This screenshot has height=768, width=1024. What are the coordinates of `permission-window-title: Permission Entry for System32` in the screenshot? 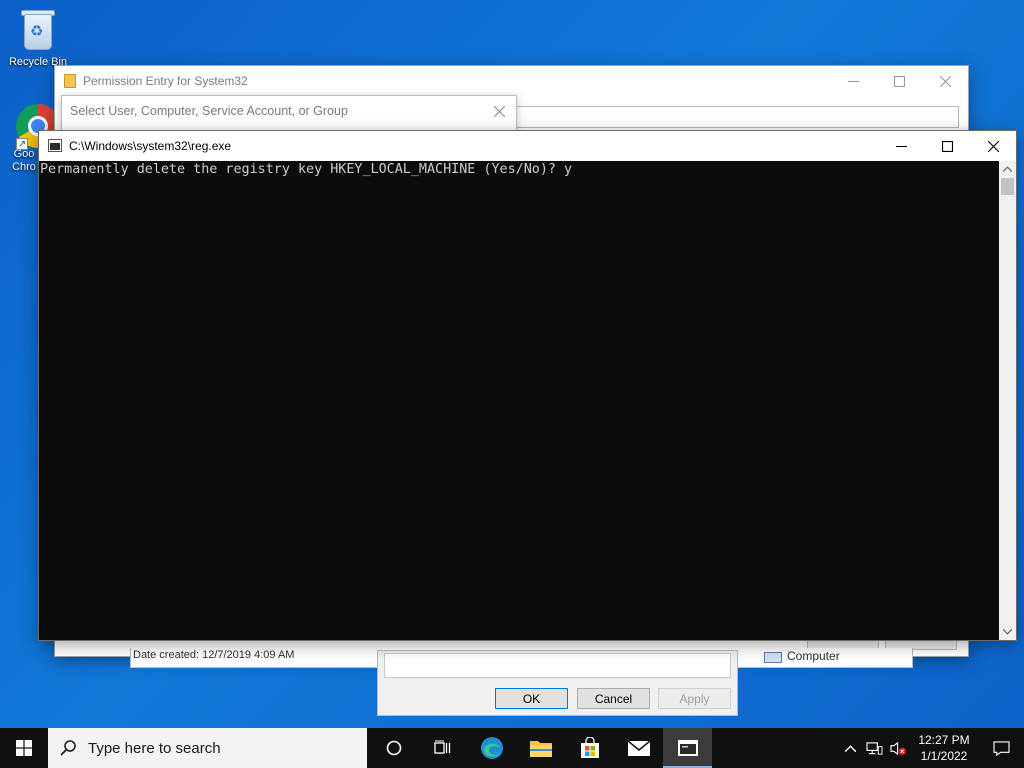 It's located at (165, 81).